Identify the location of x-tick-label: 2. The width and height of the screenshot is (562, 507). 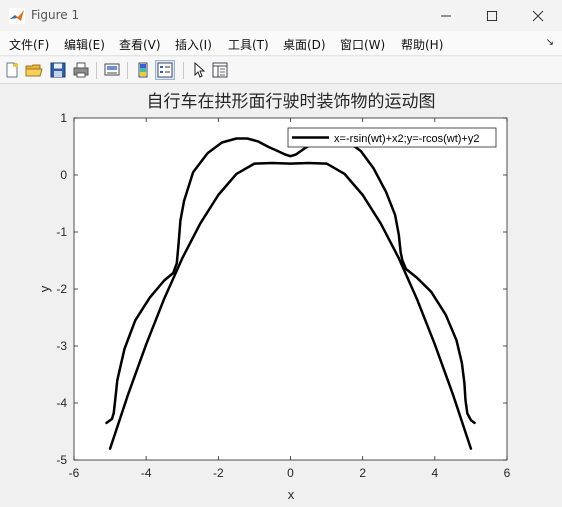
(362, 473).